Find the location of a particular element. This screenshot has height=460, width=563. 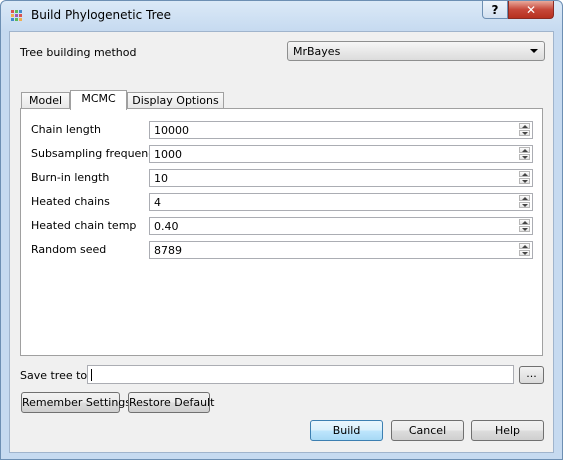

help-title-button: ? is located at coordinates (495, 10).